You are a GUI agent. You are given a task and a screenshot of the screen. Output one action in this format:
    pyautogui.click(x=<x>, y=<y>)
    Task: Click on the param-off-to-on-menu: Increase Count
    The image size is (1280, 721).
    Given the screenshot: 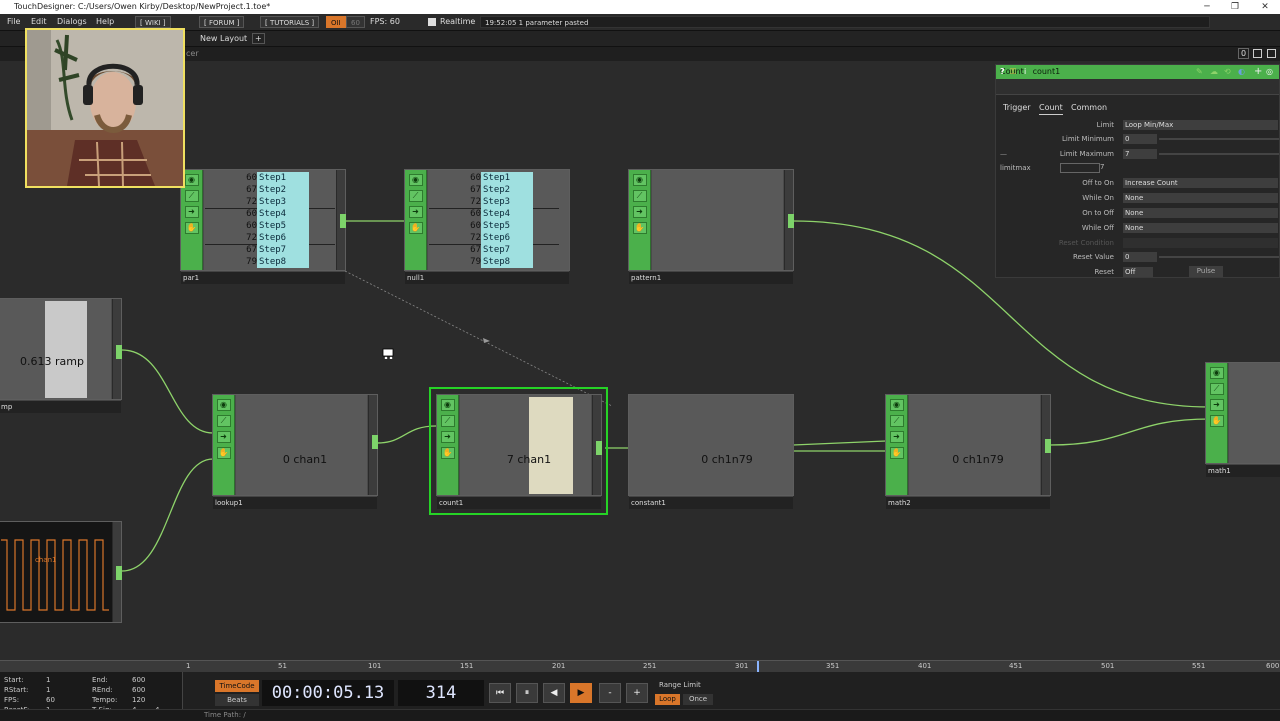 What is the action you would take?
    pyautogui.click(x=1200, y=183)
    